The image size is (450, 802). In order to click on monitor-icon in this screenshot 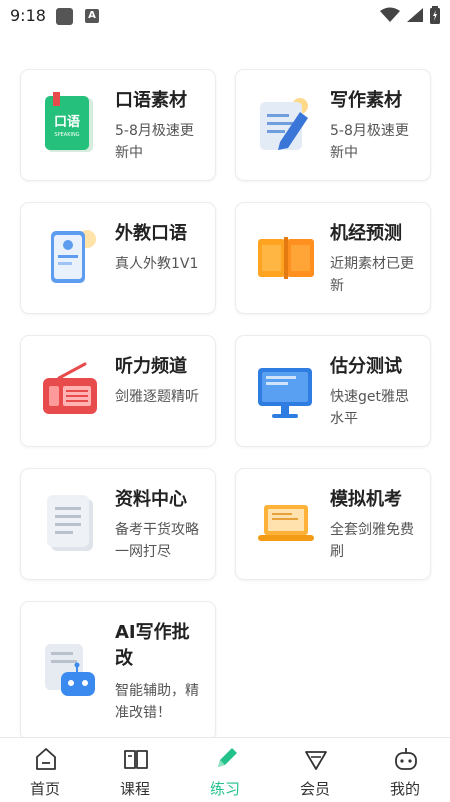, I will do `click(285, 393)`.